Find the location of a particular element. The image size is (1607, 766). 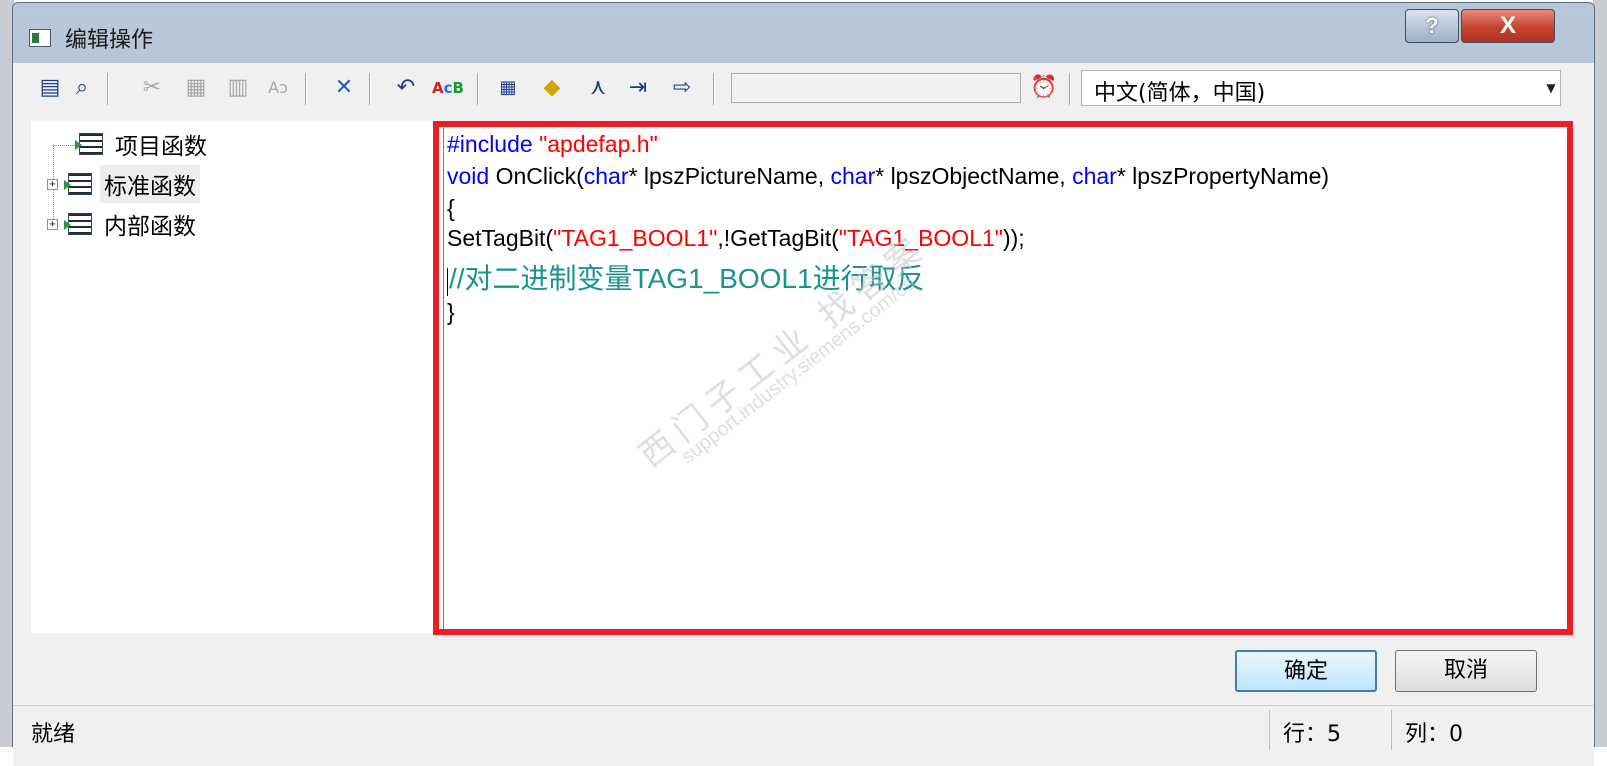

tree-item-label: 内部函数 is located at coordinates (150, 227).